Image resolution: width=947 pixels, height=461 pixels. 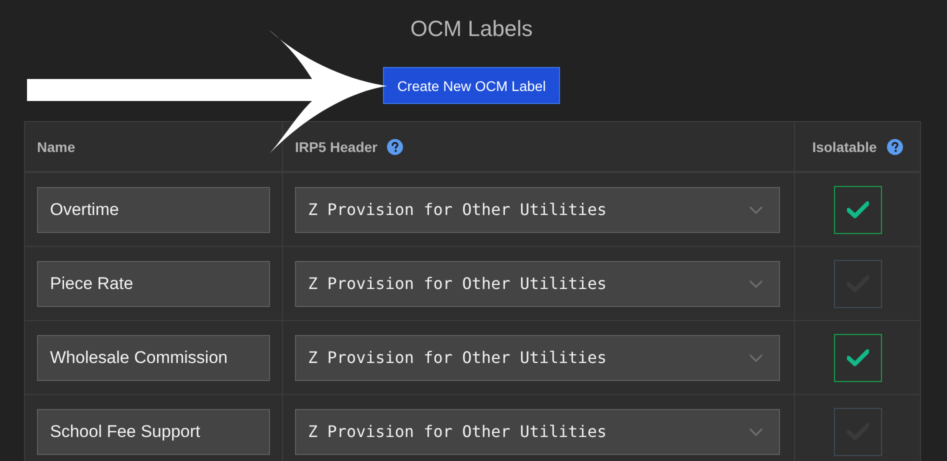 I want to click on name-field: Wholesale Commission, so click(x=153, y=357).